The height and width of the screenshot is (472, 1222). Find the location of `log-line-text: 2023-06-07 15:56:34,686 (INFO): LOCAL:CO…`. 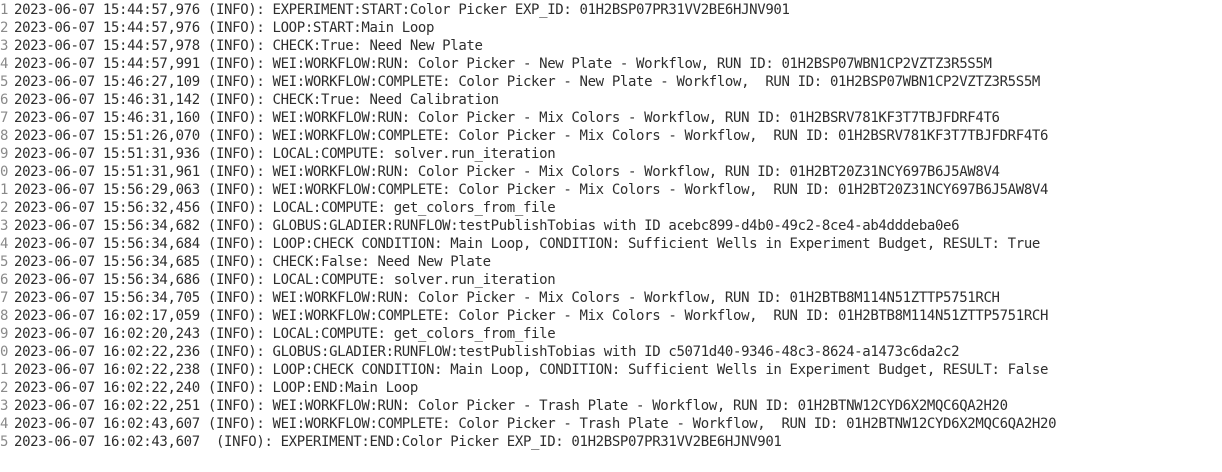

log-line-text: 2023-06-07 15:56:34,686 (INFO): LOCAL:CO… is located at coordinates (285, 280).